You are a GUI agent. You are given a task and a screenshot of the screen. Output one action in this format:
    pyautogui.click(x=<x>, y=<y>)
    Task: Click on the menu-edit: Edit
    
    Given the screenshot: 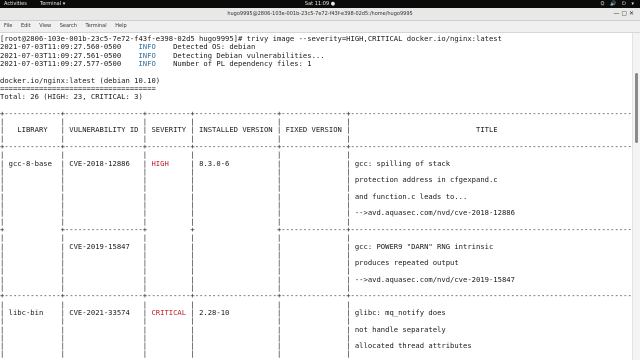 What is the action you would take?
    pyautogui.click(x=26, y=26)
    